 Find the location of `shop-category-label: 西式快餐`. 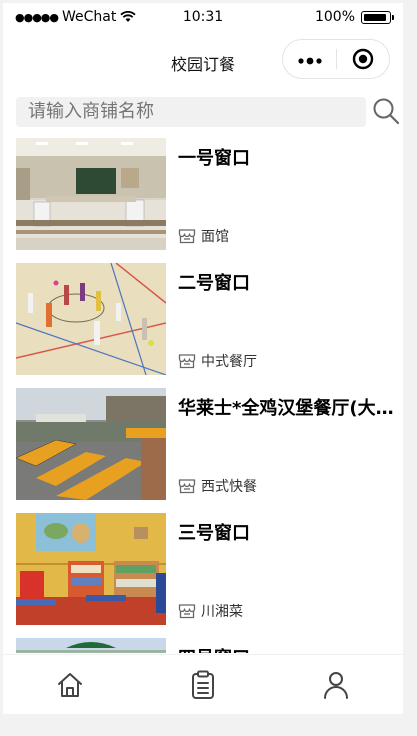

shop-category-label: 西式快餐 is located at coordinates (229, 487).